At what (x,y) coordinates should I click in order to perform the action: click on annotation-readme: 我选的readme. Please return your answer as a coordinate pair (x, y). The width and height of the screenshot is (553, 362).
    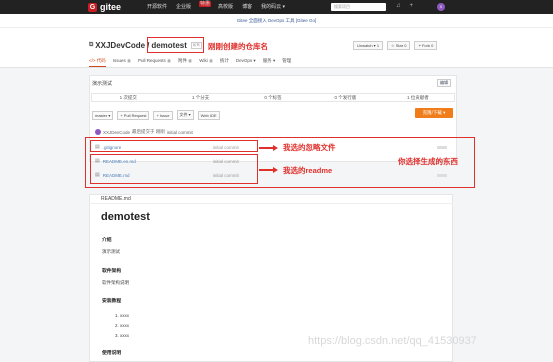
    Looking at the image, I should click on (308, 170).